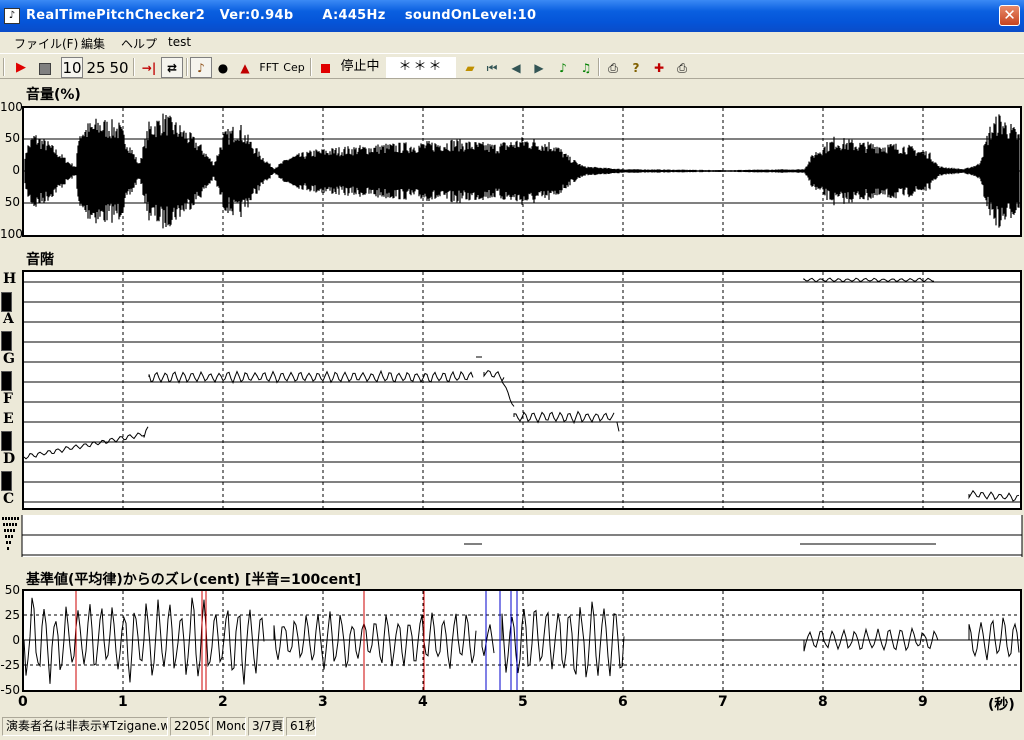 Image resolution: width=1024 pixels, height=740 pixels. What do you see at coordinates (623, 702) in the screenshot?
I see `x-tick-6: 6` at bounding box center [623, 702].